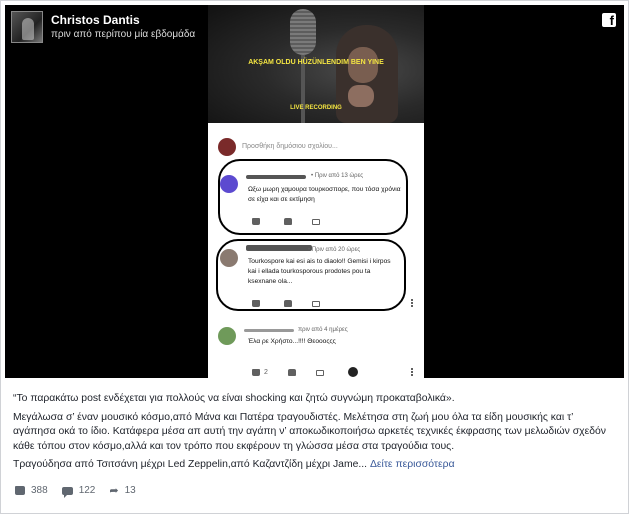 The width and height of the screenshot is (629, 514). I want to click on like-count: 2, so click(266, 372).